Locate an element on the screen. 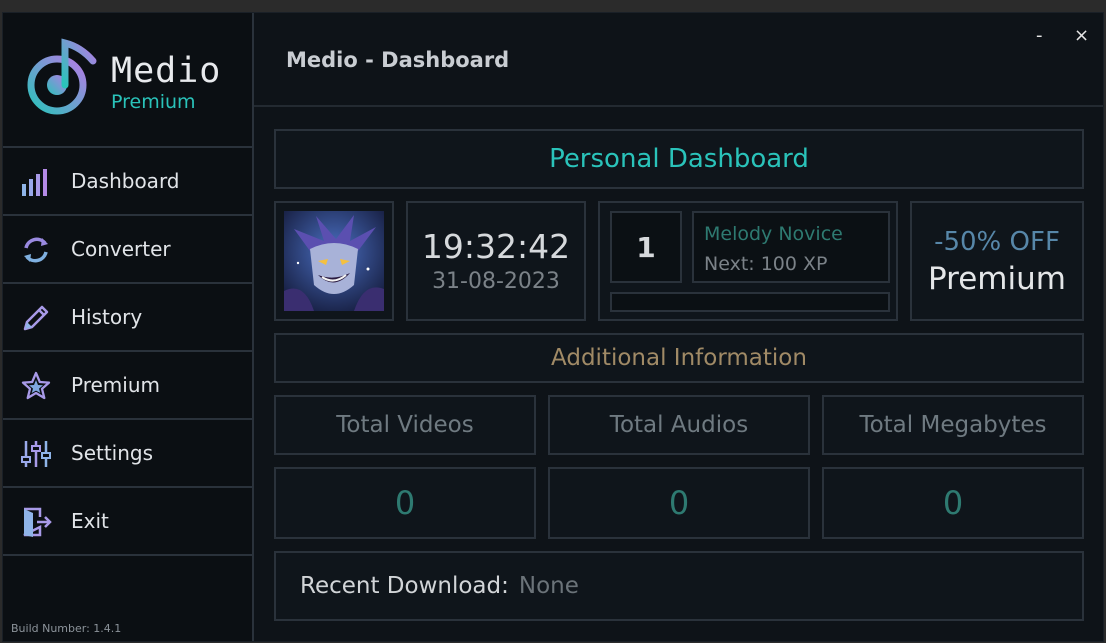 This screenshot has height=643, width=1106. stat-label-videos: Total Videos is located at coordinates (405, 425).